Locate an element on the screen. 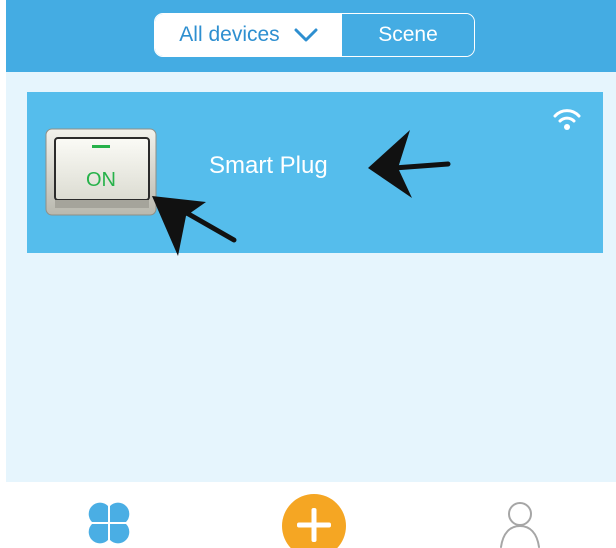 Image resolution: width=616 pixels, height=548 pixels. top-bar: All devices Scene is located at coordinates (311, 36).